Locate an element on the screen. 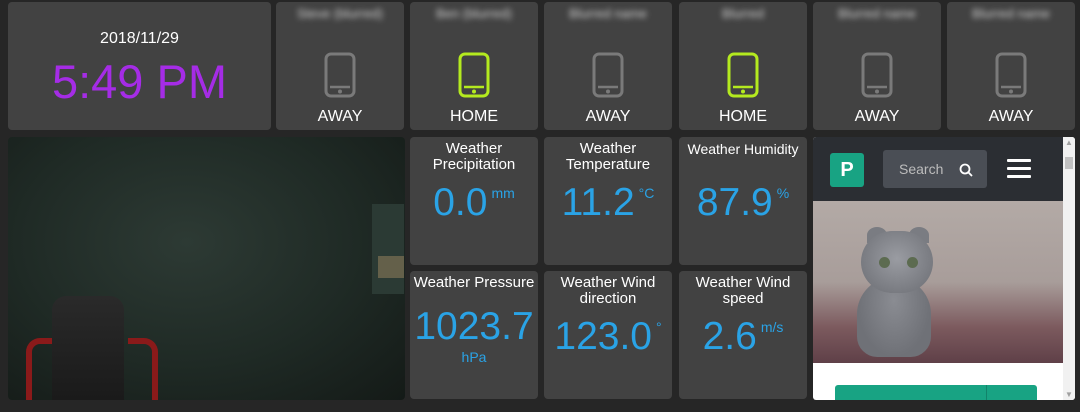 The height and width of the screenshot is (412, 1080). weather-precipitation-tile: Weather Precipitation 0.0 mm is located at coordinates (474, 201).